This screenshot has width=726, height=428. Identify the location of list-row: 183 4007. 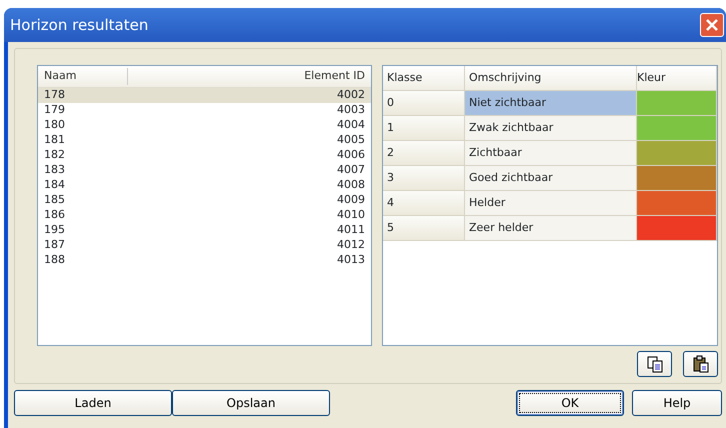
(204, 170).